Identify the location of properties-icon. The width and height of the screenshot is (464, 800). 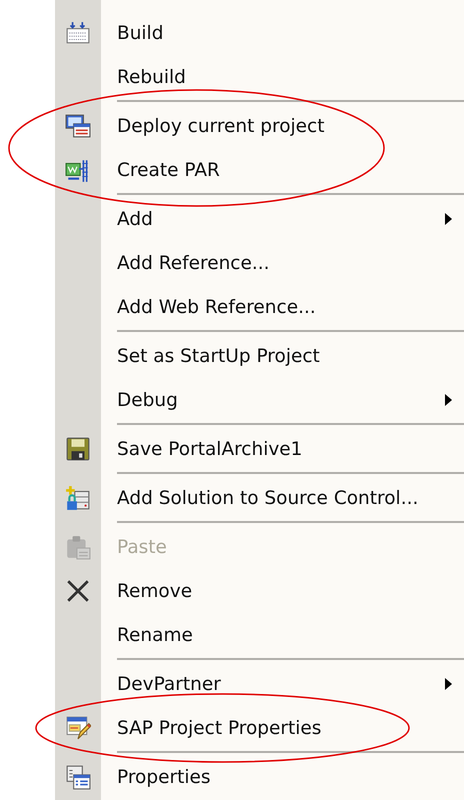
(78, 777).